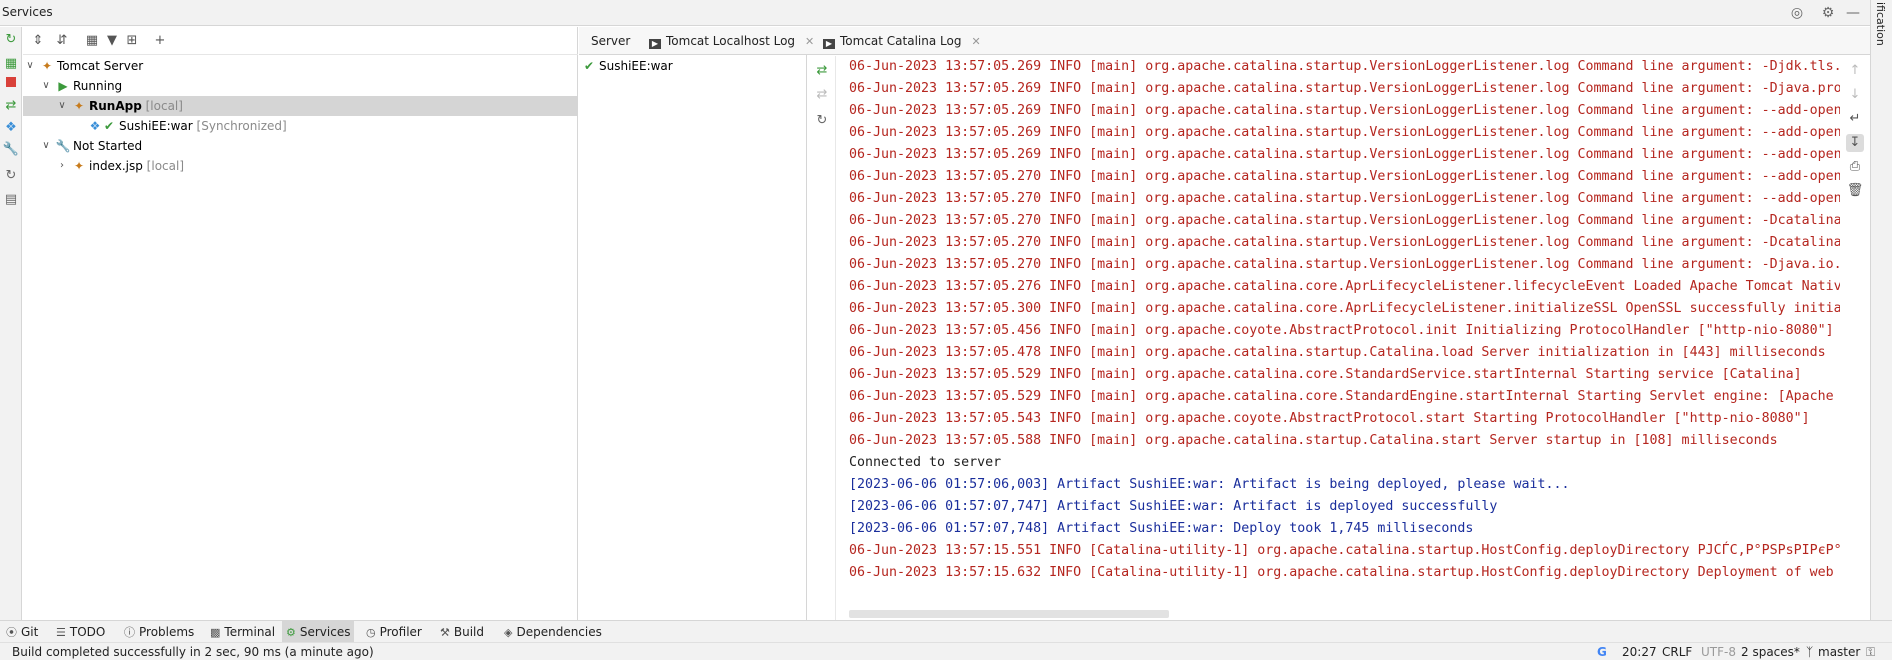  Describe the element at coordinates (109, 126) in the screenshot. I see `check-icon: ✔` at that location.